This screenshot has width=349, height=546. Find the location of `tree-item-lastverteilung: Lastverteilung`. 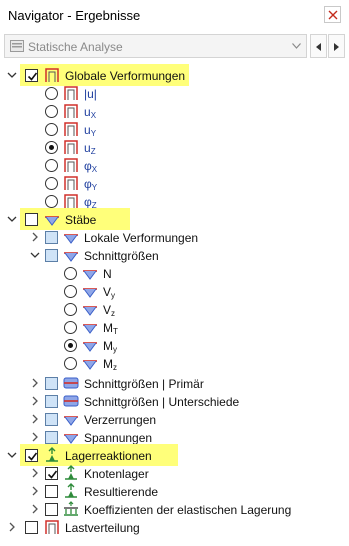

tree-item-lastverteilung: Lastverteilung is located at coordinates (174, 527).